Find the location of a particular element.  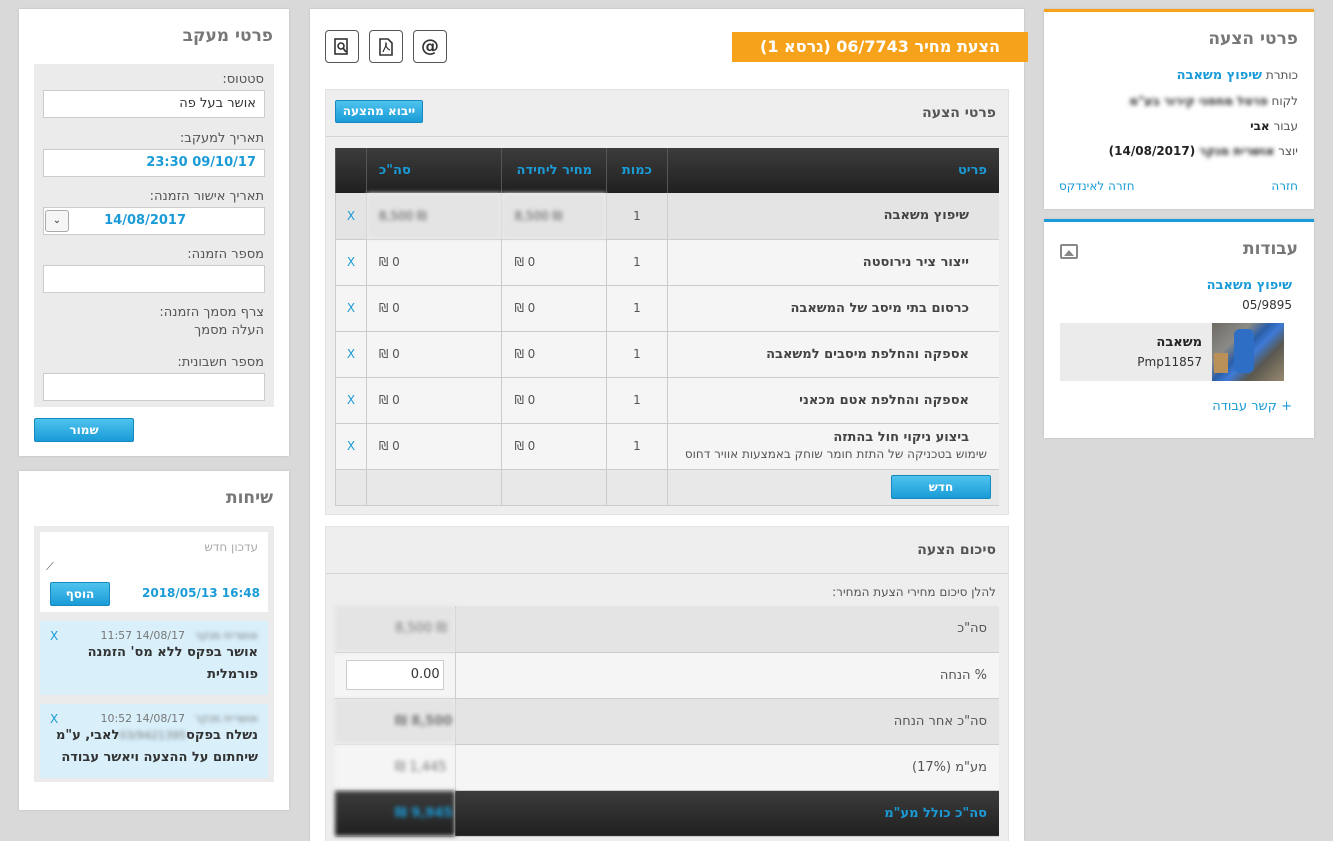

client-value: פרטל מחסני קירור בע"מ is located at coordinates (1198, 101).